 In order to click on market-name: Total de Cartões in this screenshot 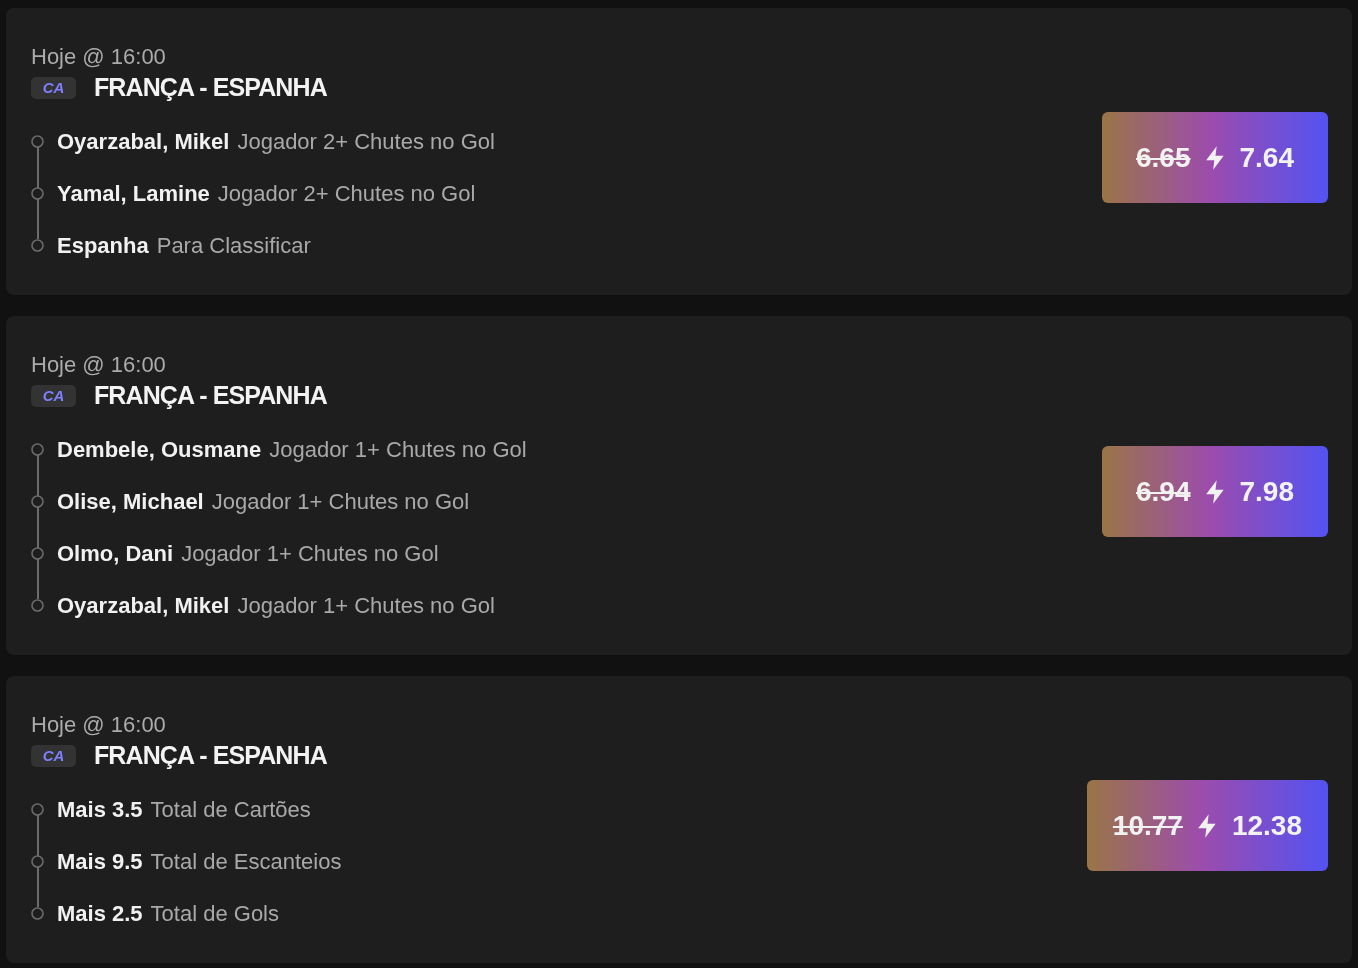, I will do `click(230, 809)`.